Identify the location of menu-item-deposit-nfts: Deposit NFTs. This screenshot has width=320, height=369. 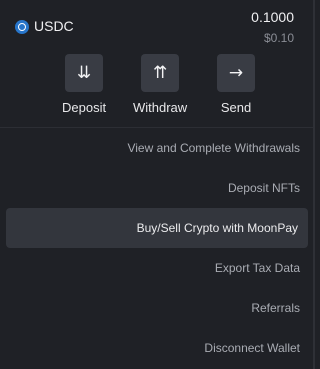
(156, 188).